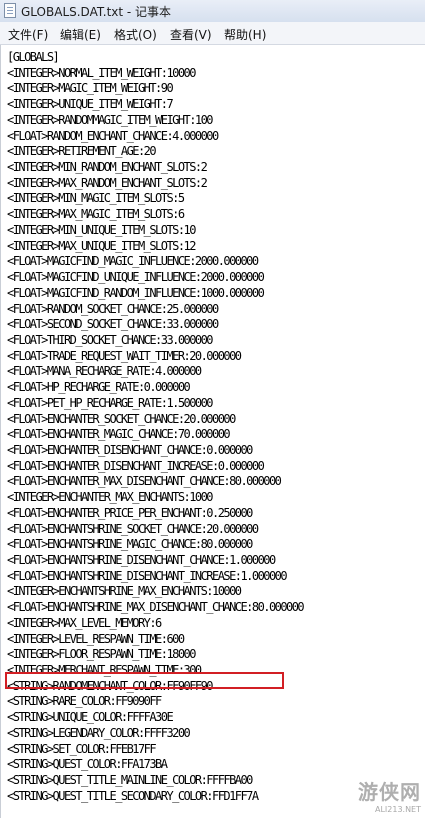 The height and width of the screenshot is (818, 425). I want to click on text-line: <INTEGER>RETIREMENT_AGE:20, so click(82, 151).